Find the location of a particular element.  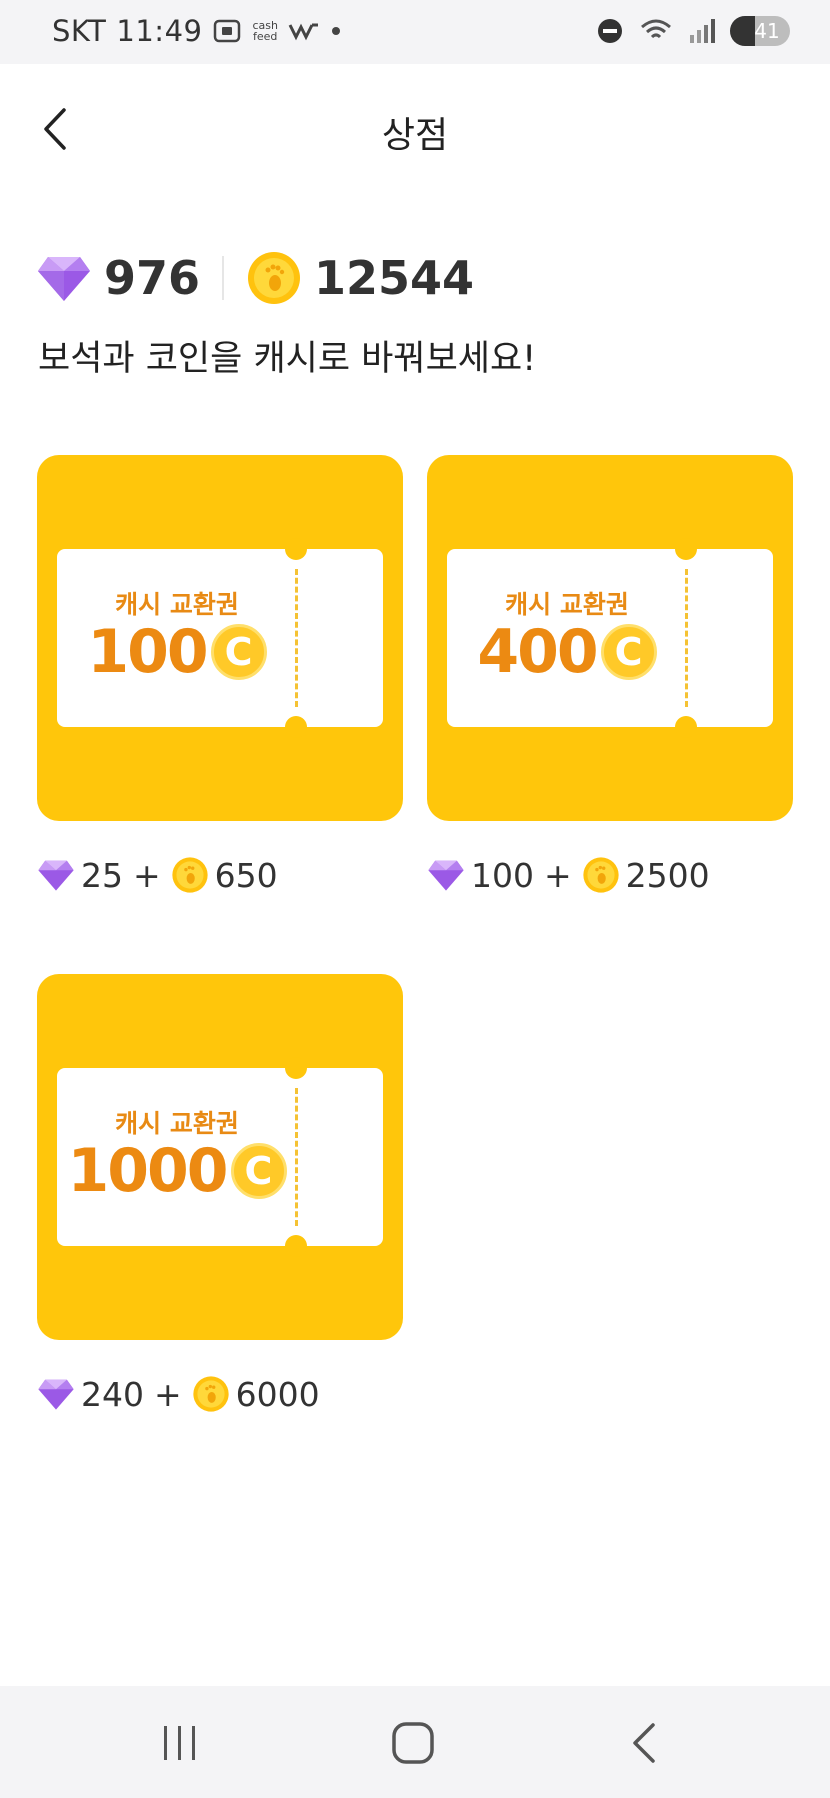

balance-divider is located at coordinates (223, 278).